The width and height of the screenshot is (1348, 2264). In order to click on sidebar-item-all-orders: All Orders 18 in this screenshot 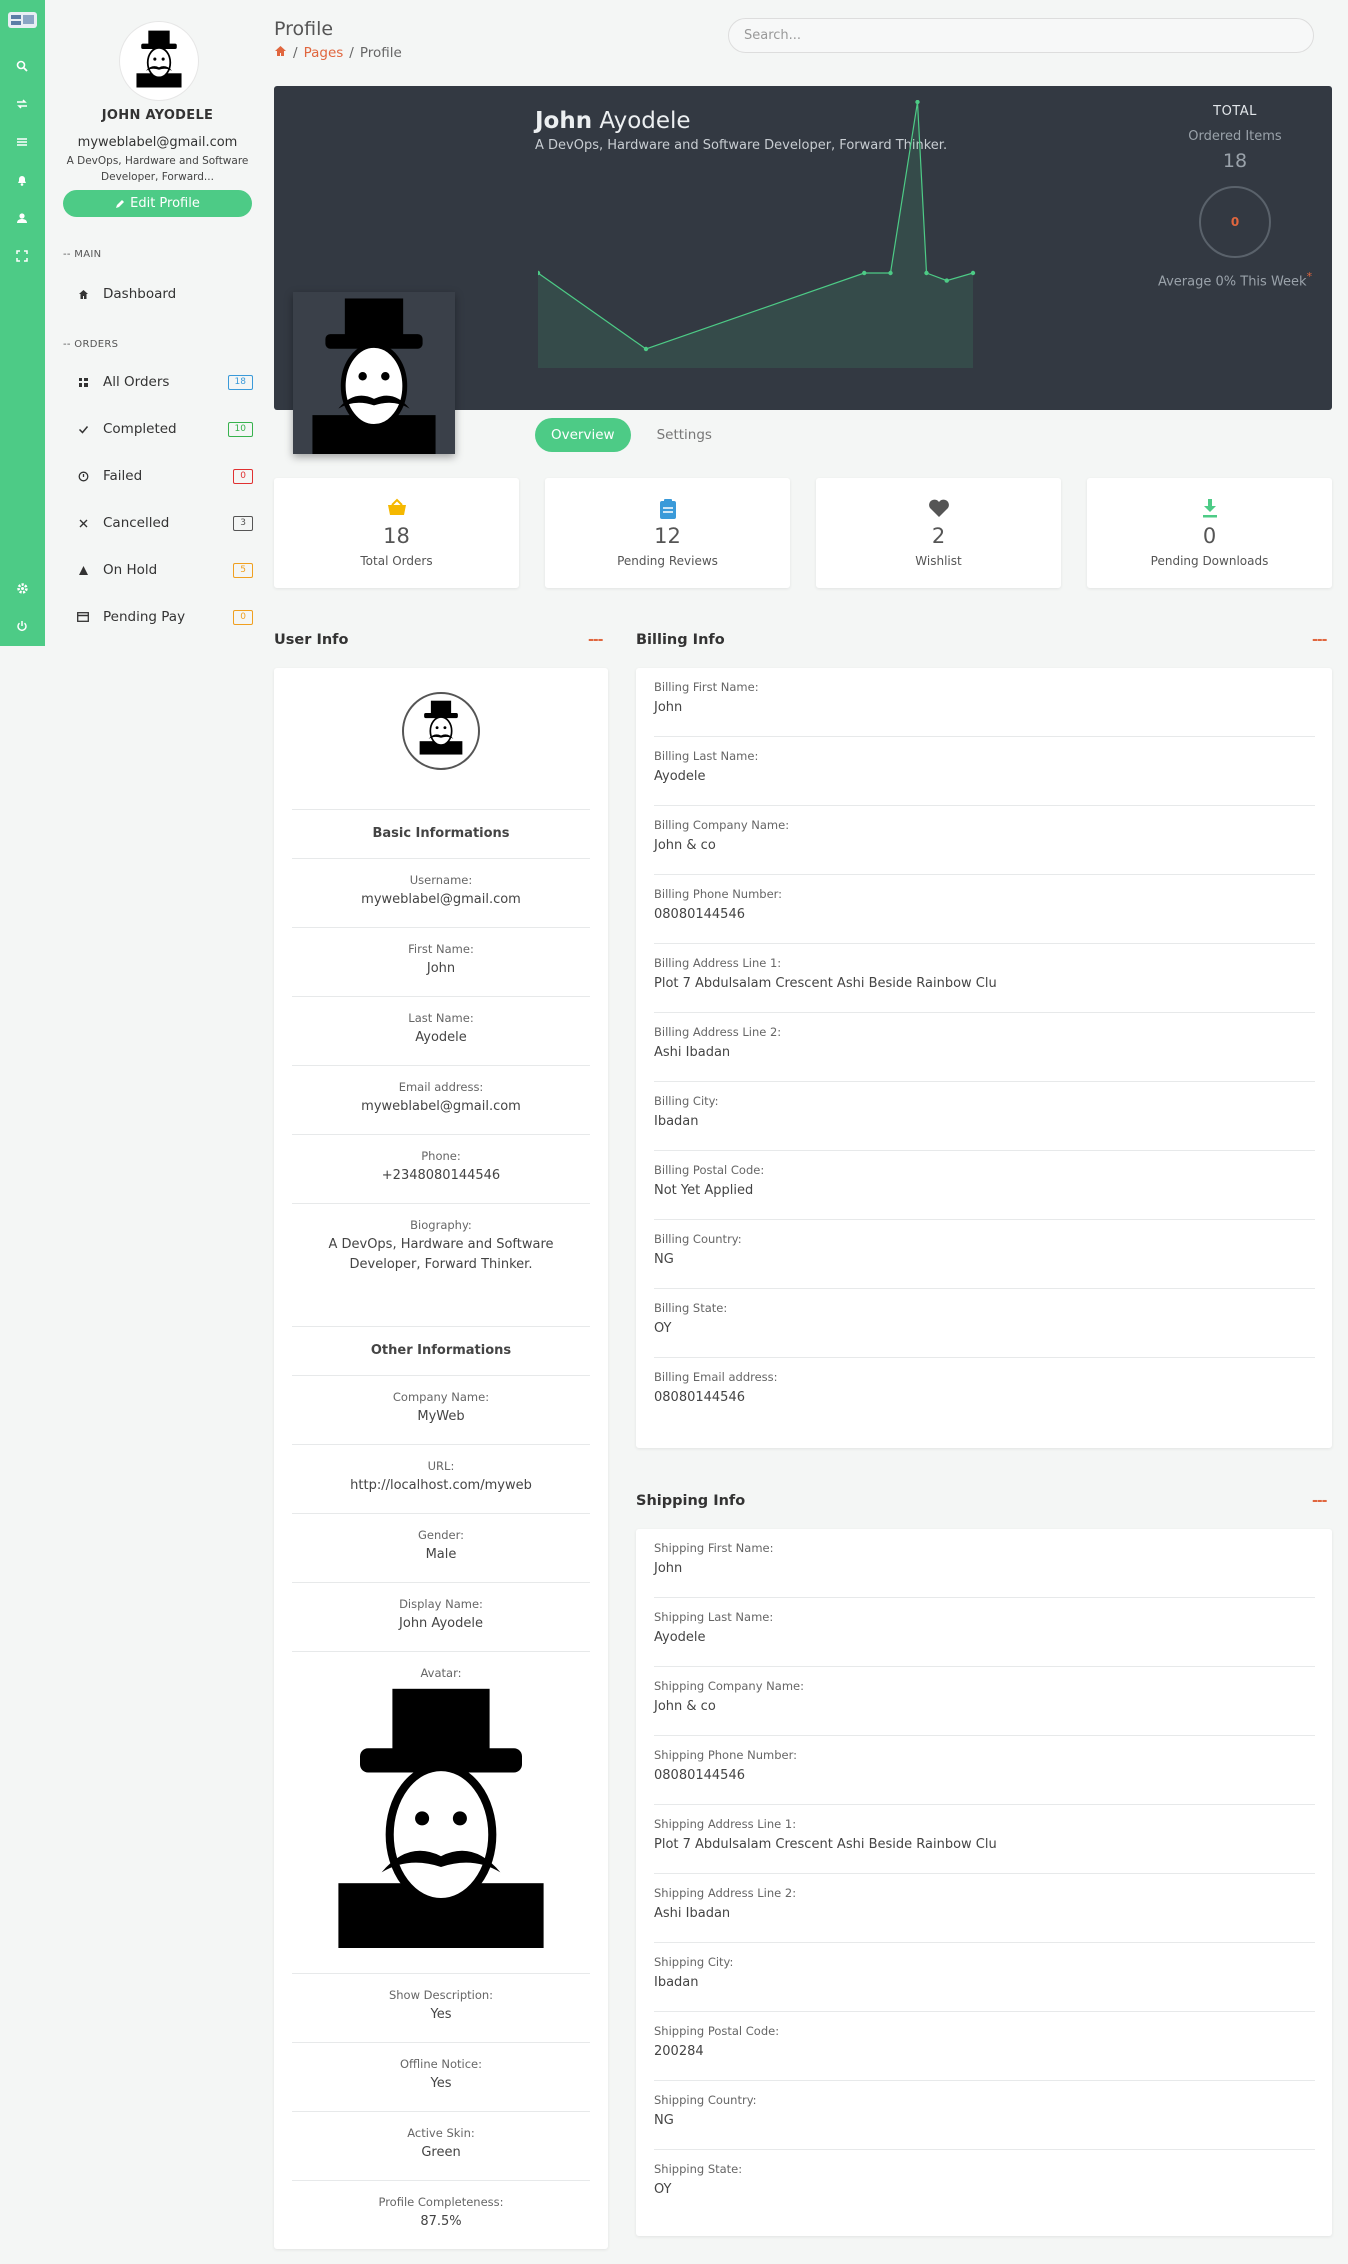, I will do `click(165, 382)`.